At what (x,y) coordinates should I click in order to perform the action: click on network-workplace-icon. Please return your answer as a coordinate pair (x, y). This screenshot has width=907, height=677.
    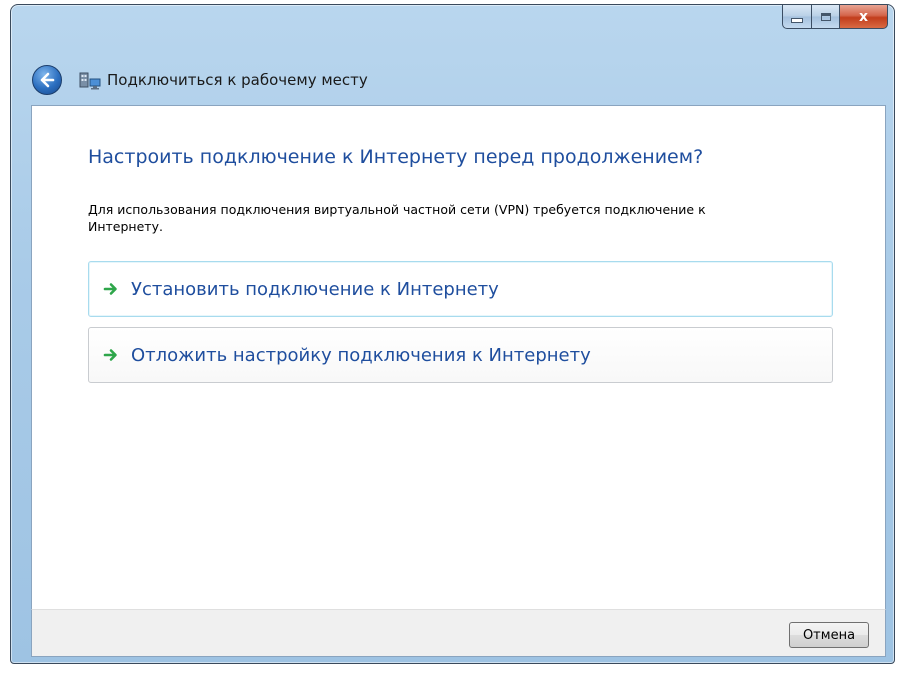
    Looking at the image, I should click on (90, 81).